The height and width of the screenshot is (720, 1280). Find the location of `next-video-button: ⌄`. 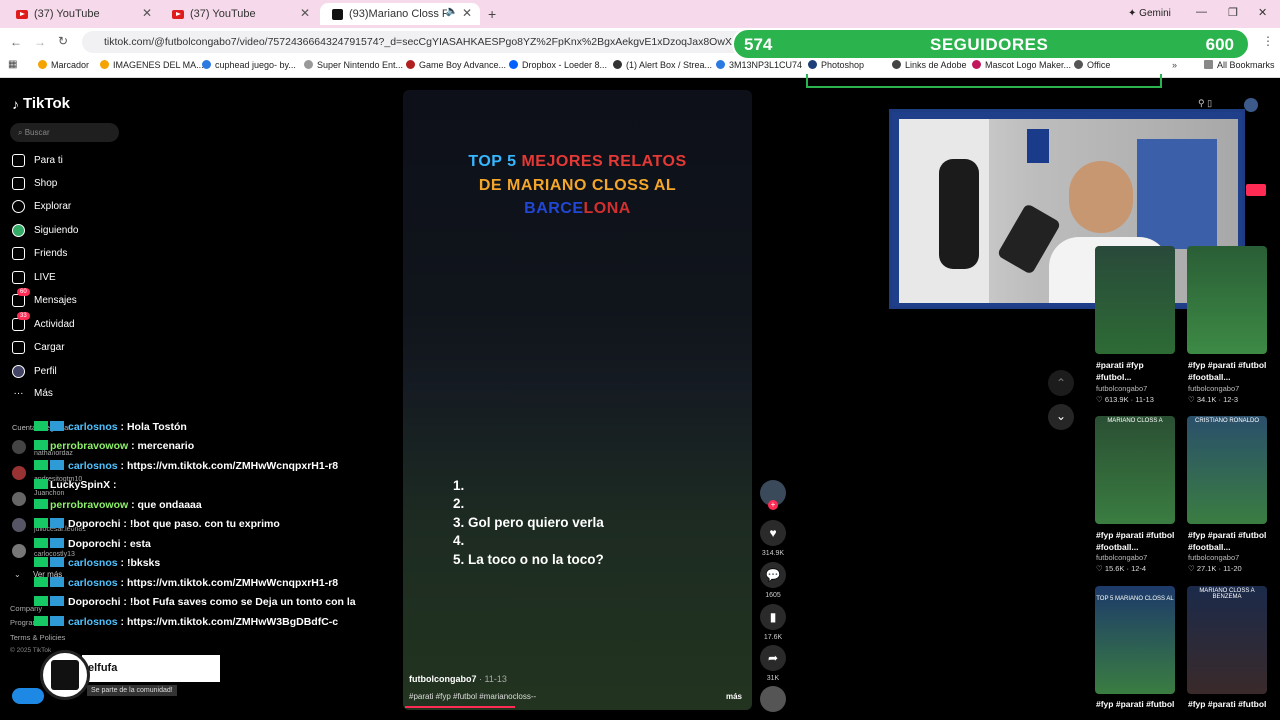

next-video-button: ⌄ is located at coordinates (1061, 417).